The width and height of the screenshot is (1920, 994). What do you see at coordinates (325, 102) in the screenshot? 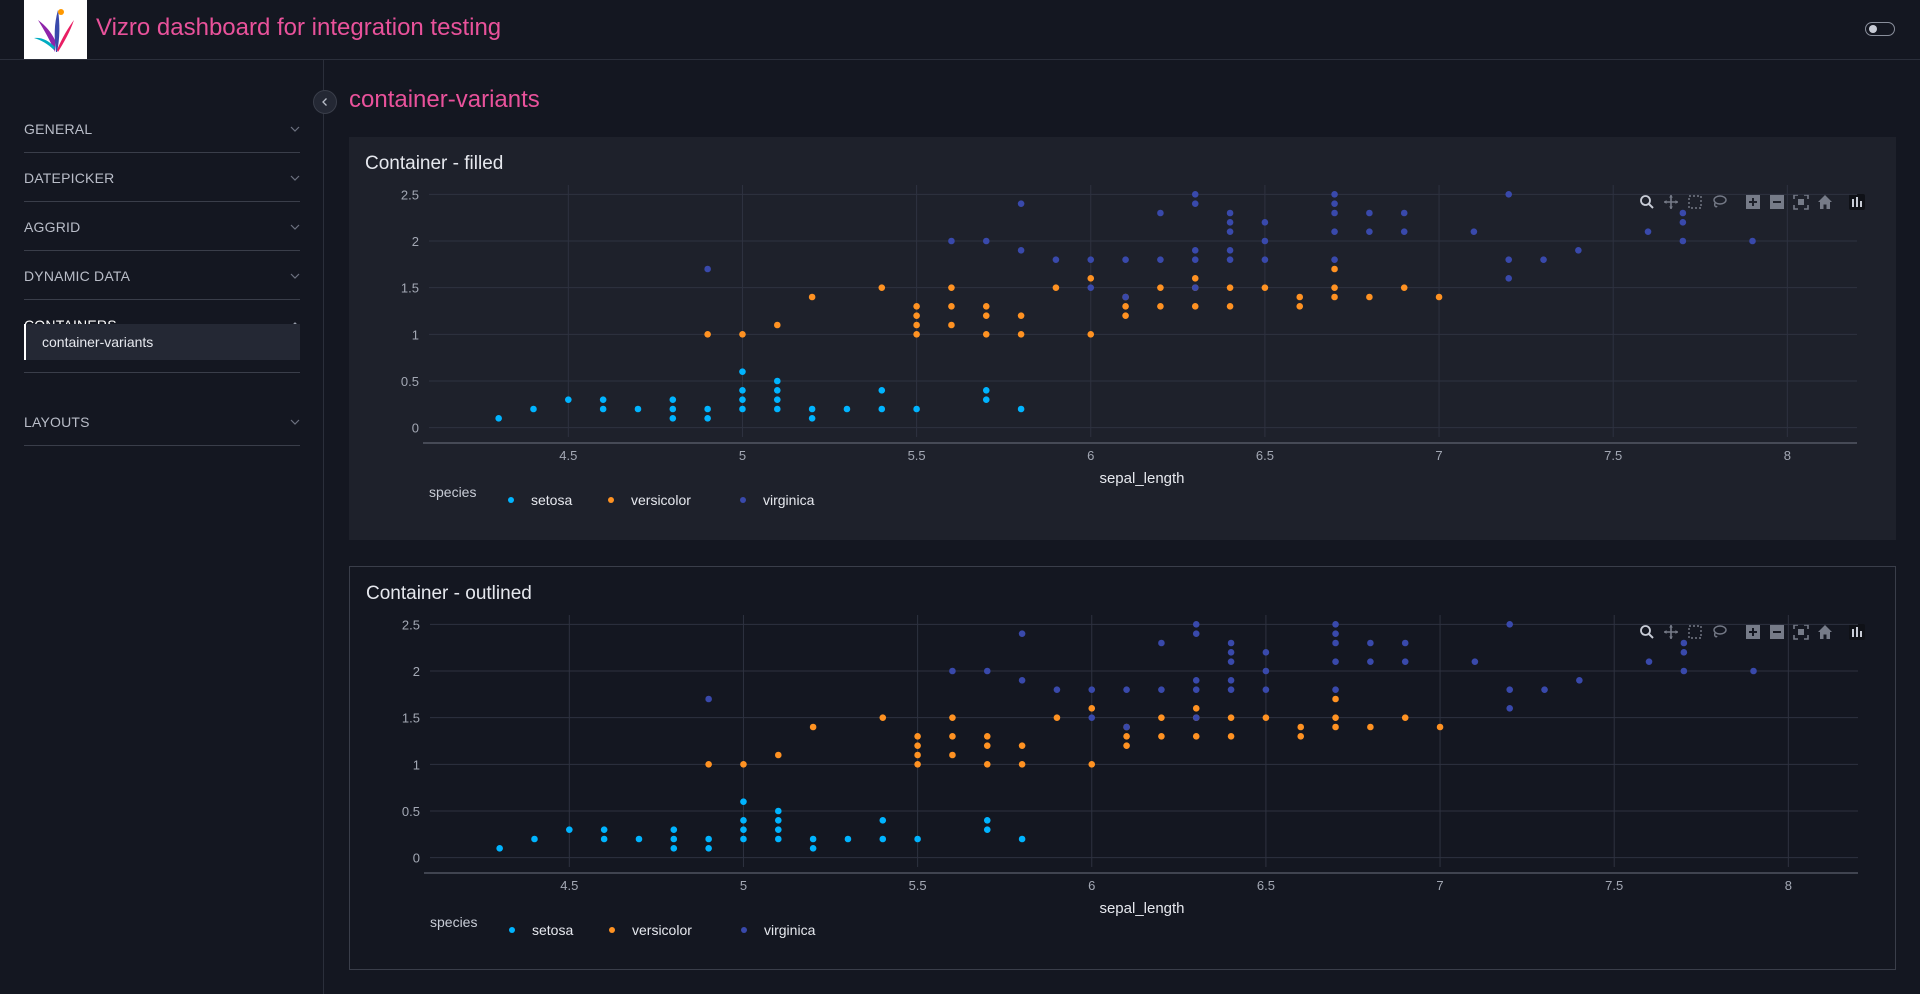
I see `collapse-sidebar-button` at bounding box center [325, 102].